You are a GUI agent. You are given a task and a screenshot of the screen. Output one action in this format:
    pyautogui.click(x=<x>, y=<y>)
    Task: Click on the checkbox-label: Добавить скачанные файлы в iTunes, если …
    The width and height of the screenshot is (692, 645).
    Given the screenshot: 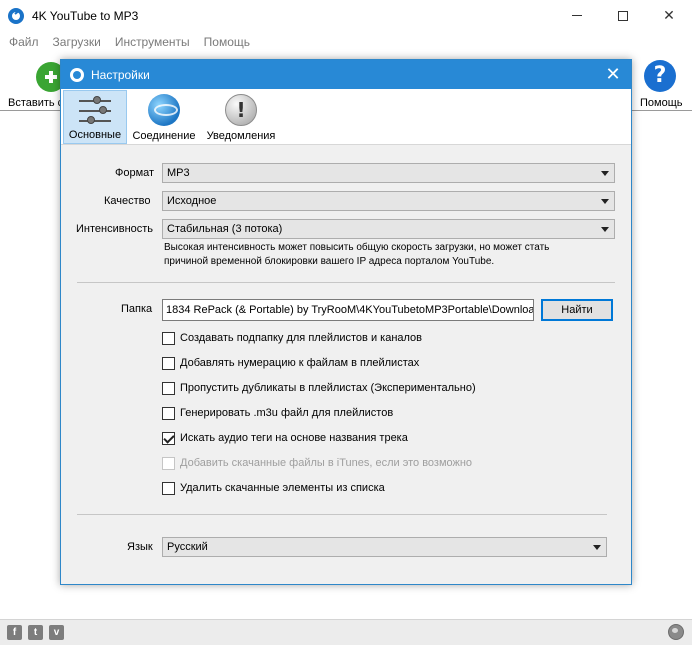 What is the action you would take?
    pyautogui.click(x=326, y=463)
    